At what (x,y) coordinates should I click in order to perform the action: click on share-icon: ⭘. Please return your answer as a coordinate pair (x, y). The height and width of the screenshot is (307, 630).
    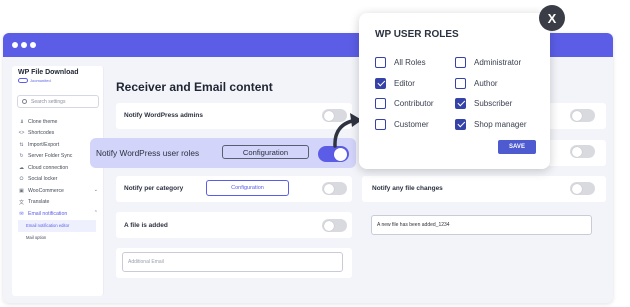
    Looking at the image, I should click on (21, 179).